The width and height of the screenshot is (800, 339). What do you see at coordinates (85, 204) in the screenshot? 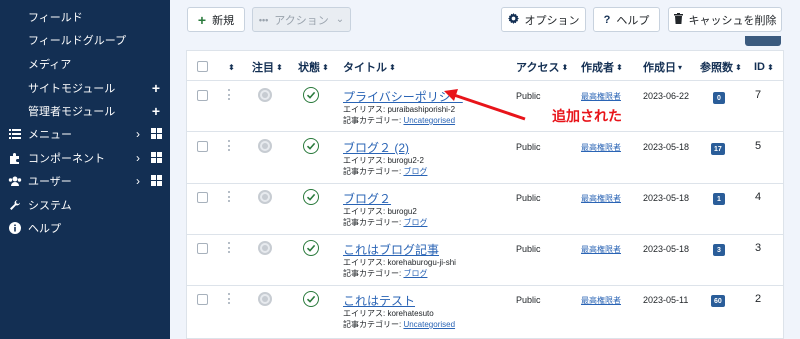
I see `sidebar-item-system: システム` at bounding box center [85, 204].